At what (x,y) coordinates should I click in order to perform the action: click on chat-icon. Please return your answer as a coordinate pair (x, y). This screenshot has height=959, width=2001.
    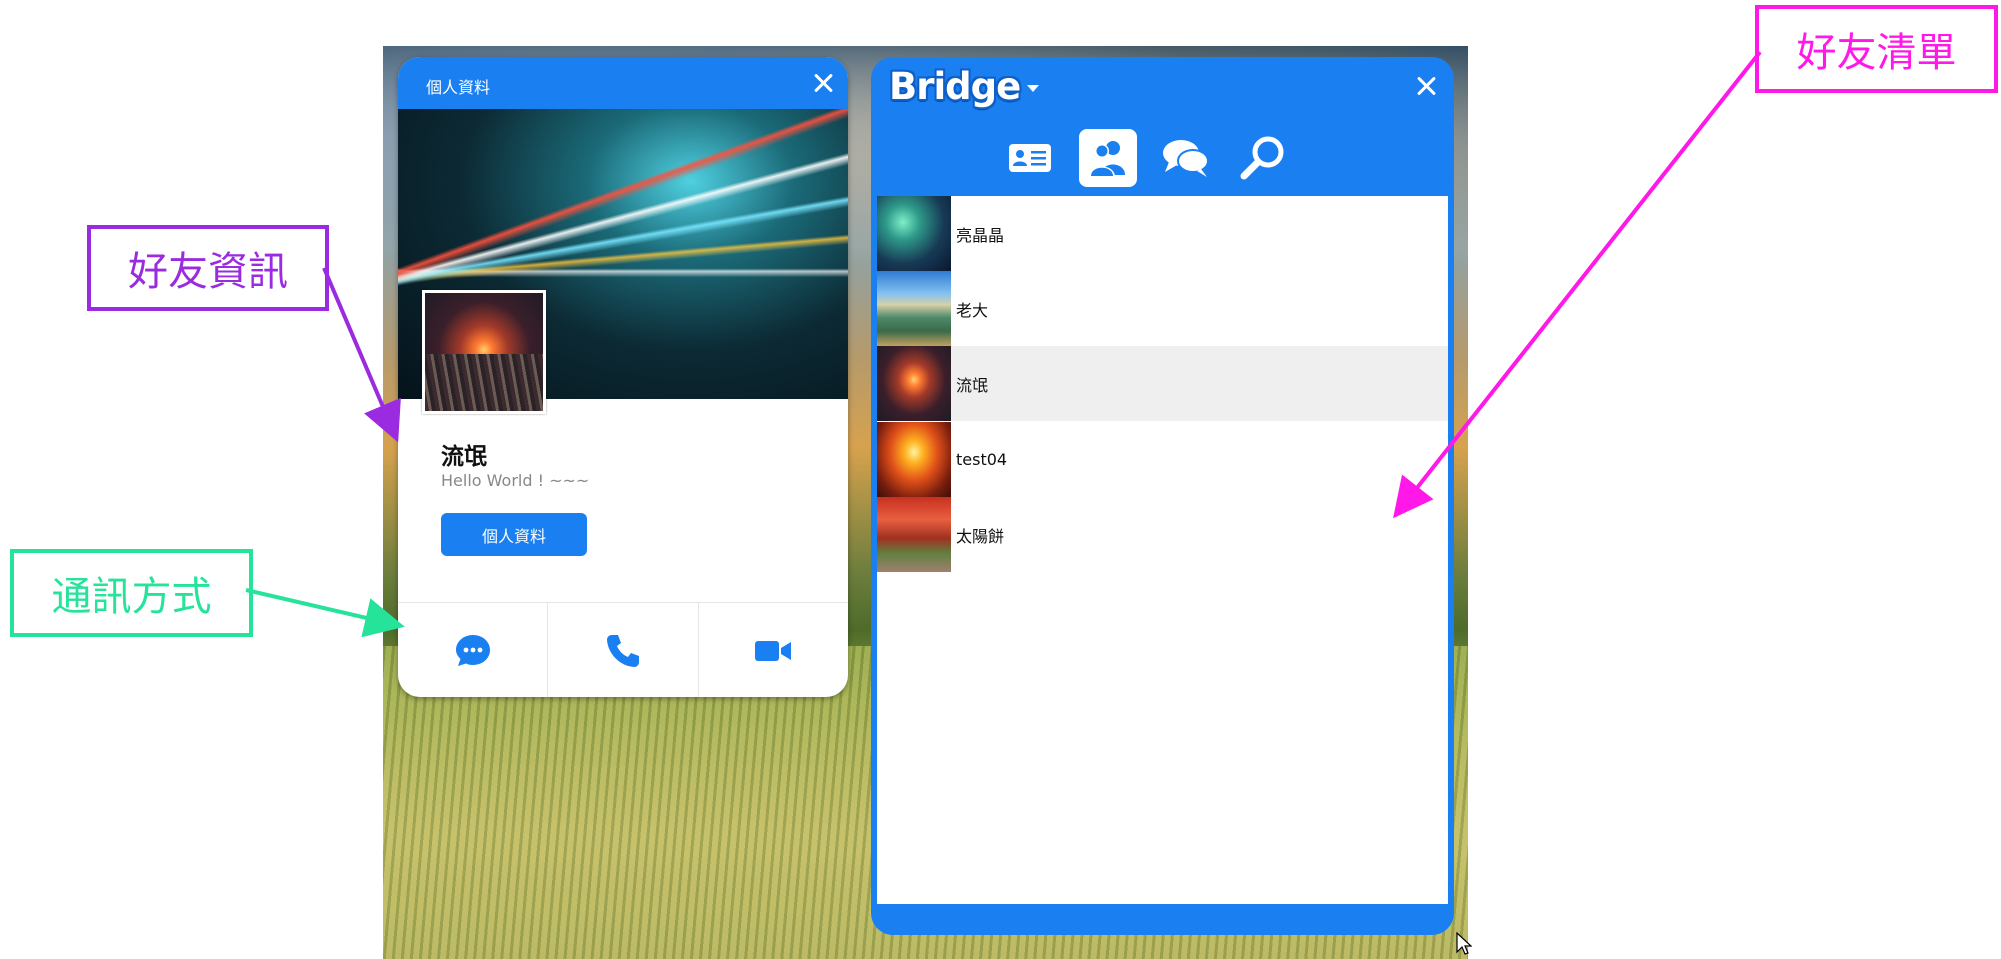
    Looking at the image, I should click on (1186, 158).